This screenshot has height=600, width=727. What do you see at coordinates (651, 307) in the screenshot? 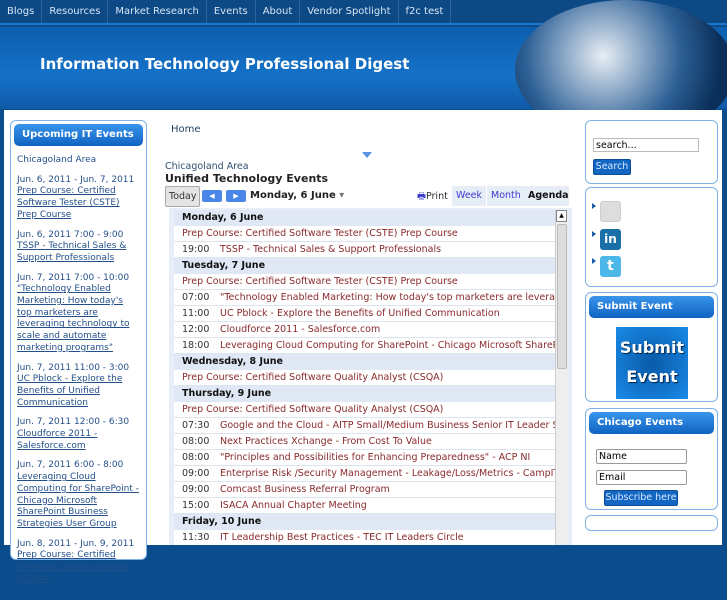
I see `panel-title: Submit Event` at bounding box center [651, 307].